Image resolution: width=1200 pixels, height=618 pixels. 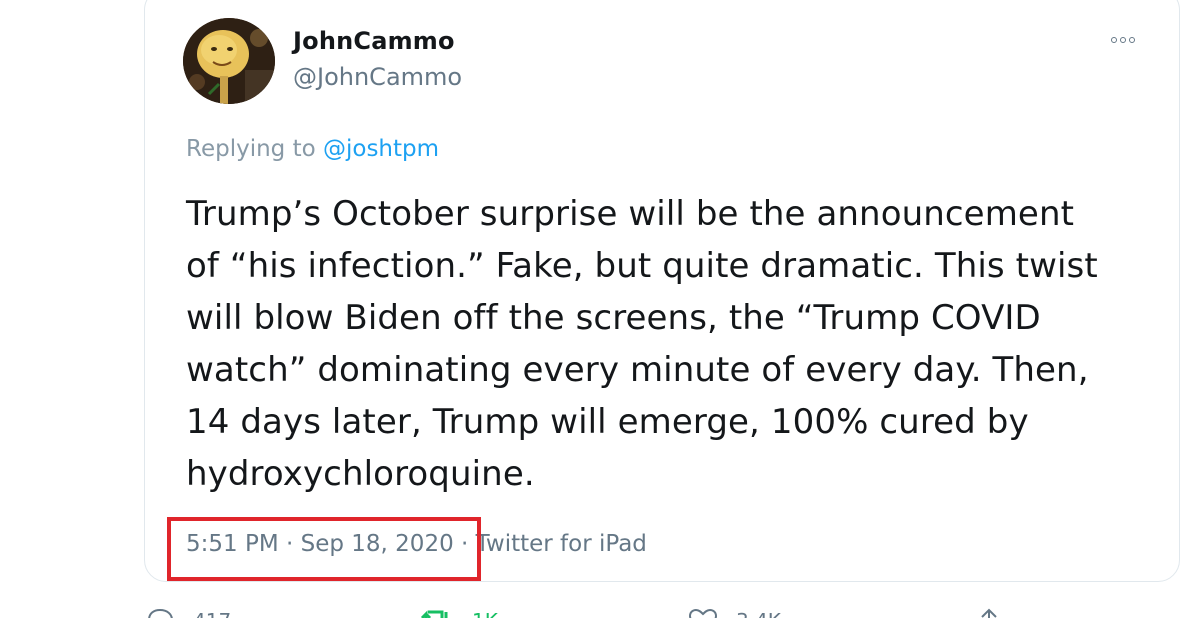 What do you see at coordinates (188, 613) in the screenshot?
I see `reply-button: 417` at bounding box center [188, 613].